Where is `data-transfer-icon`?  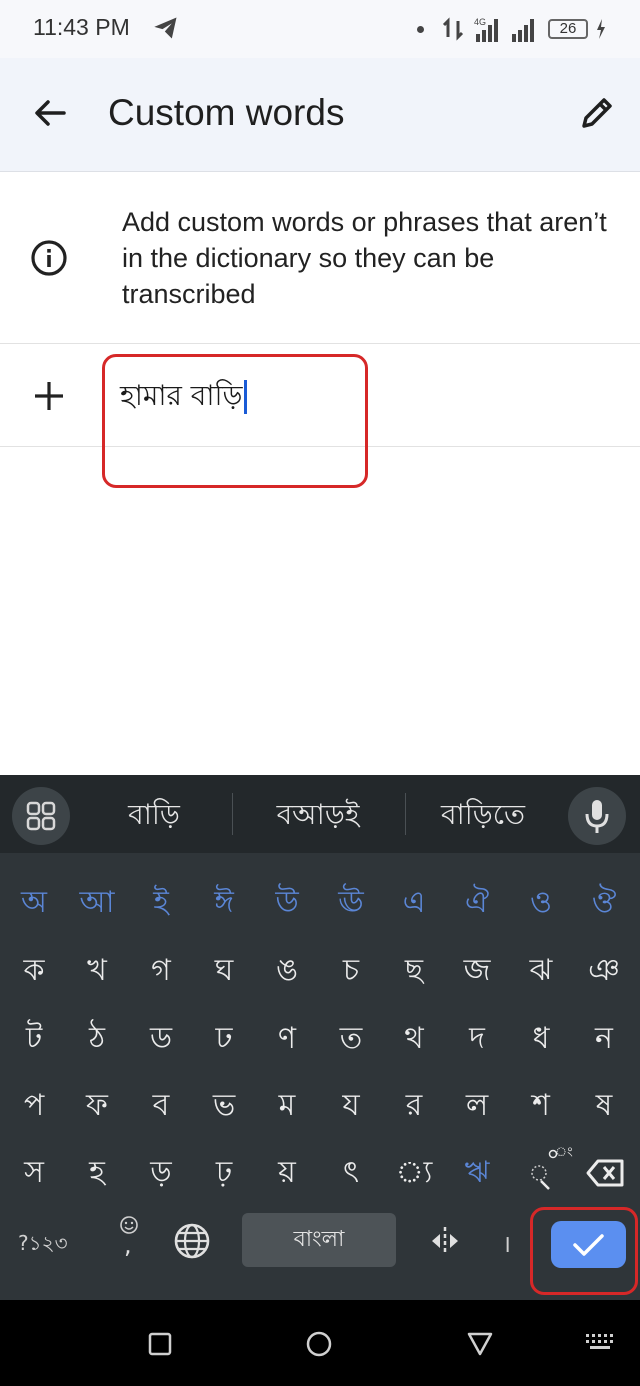
data-transfer-icon is located at coordinates (453, 29).